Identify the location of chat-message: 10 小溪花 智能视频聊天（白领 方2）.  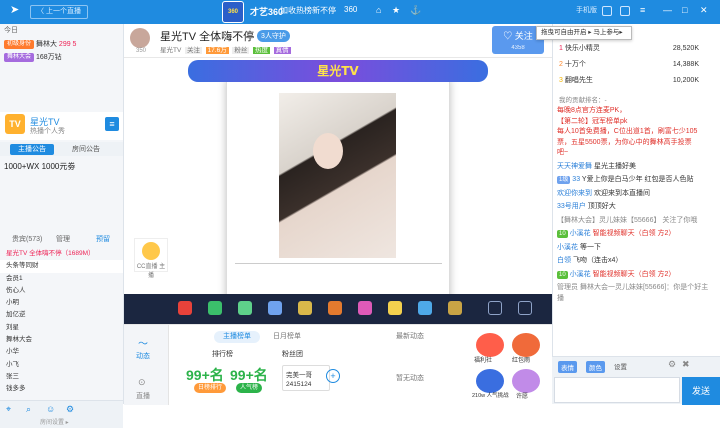
(616, 274).